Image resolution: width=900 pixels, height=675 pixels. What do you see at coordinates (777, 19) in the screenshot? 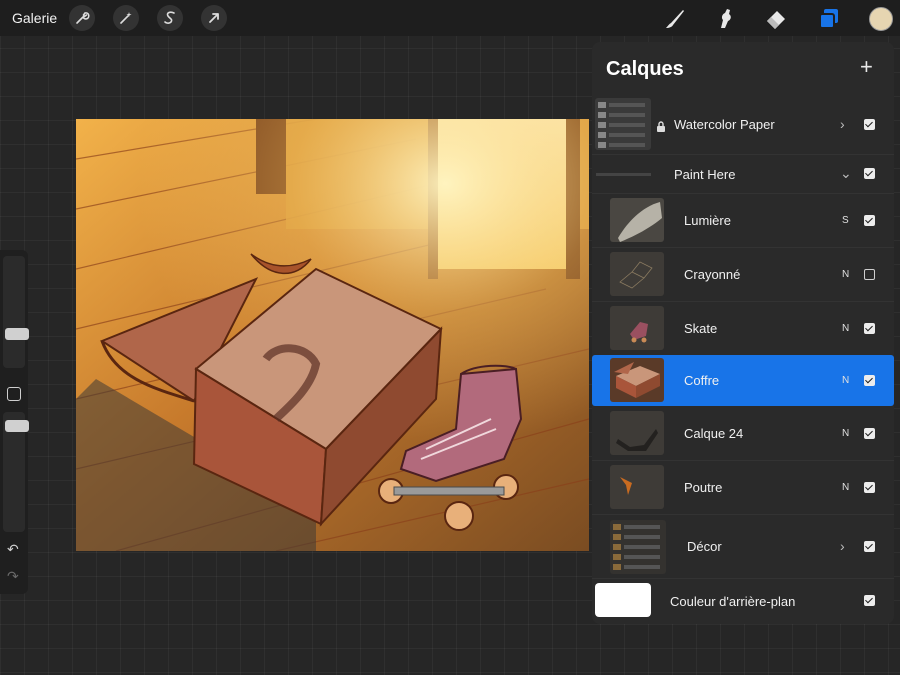
I see `eraser-icon` at bounding box center [777, 19].